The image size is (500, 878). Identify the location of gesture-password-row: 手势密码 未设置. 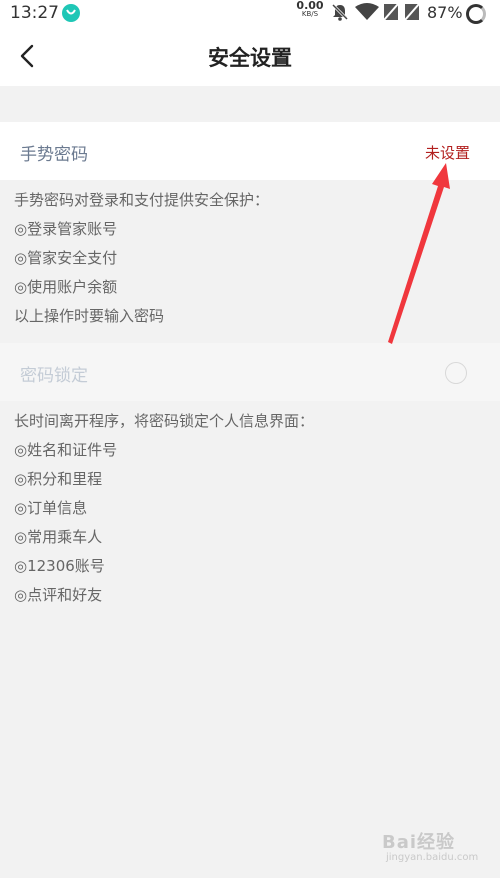
(250, 151).